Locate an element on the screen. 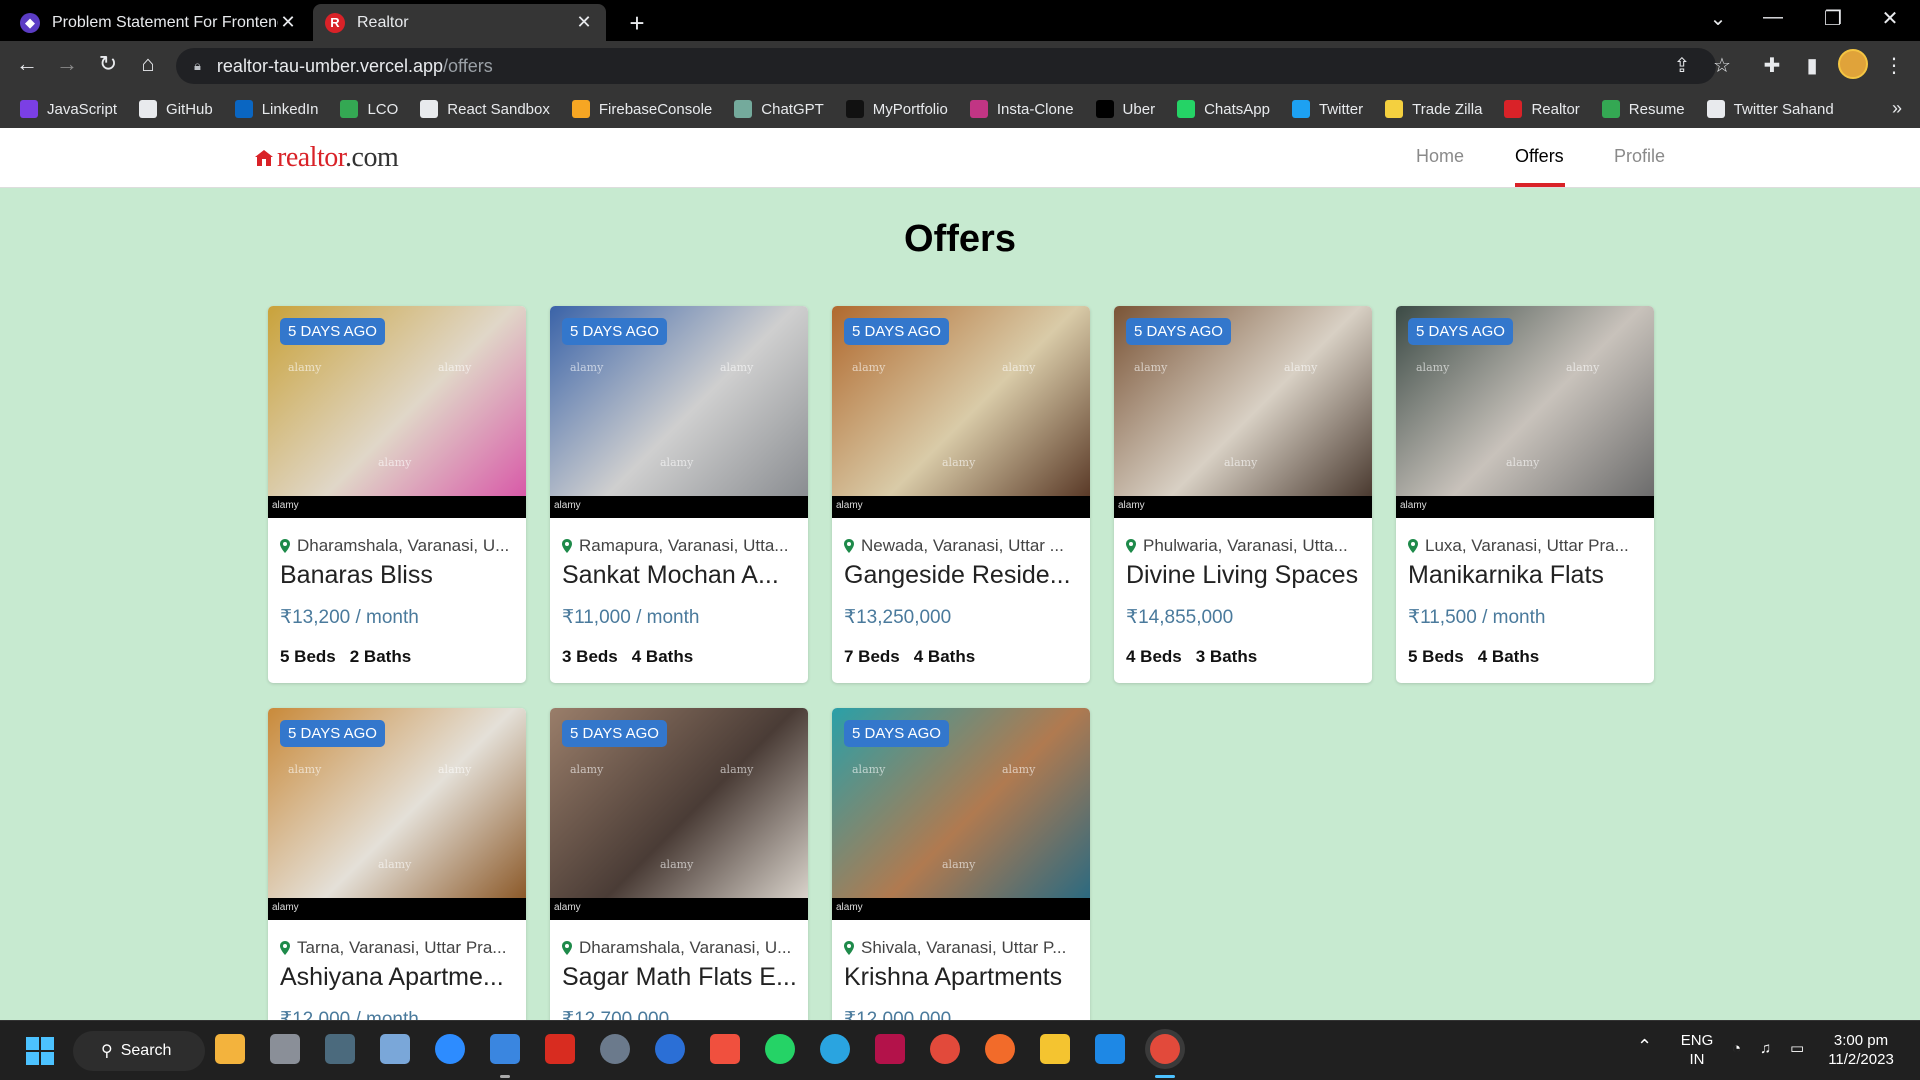 This screenshot has width=1920, height=1080. mail-icon is located at coordinates (505, 1049).